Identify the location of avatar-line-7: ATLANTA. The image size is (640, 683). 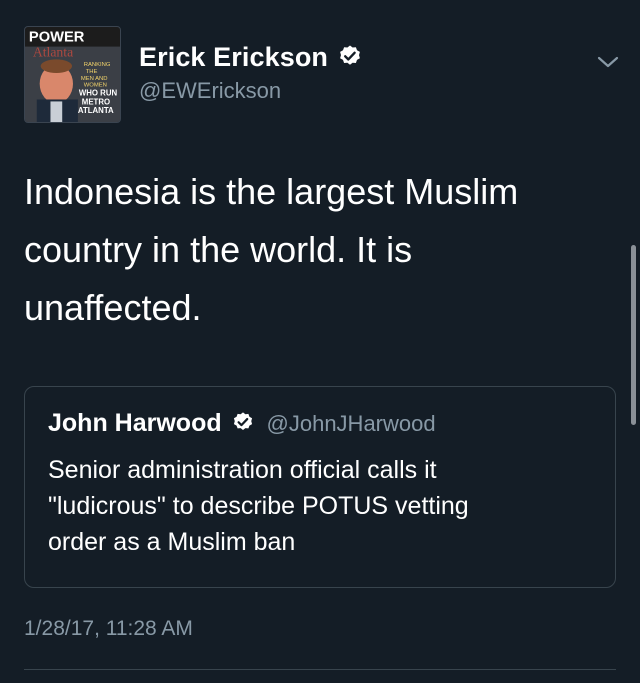
(96, 110).